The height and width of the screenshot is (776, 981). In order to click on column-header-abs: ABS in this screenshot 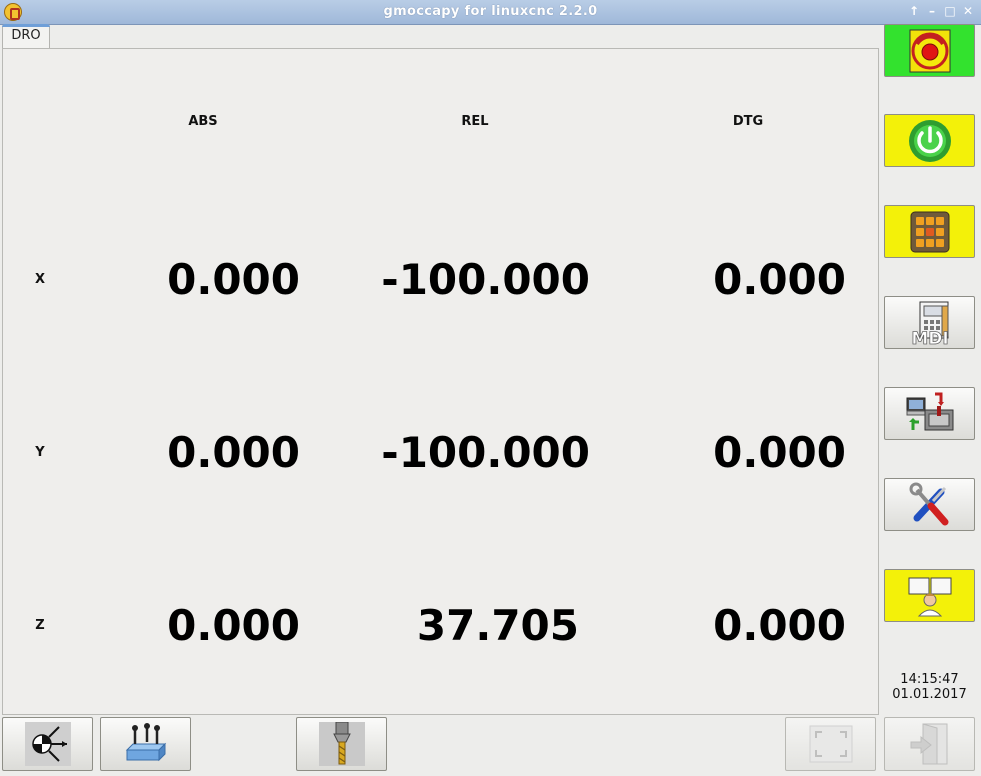, I will do `click(203, 121)`.